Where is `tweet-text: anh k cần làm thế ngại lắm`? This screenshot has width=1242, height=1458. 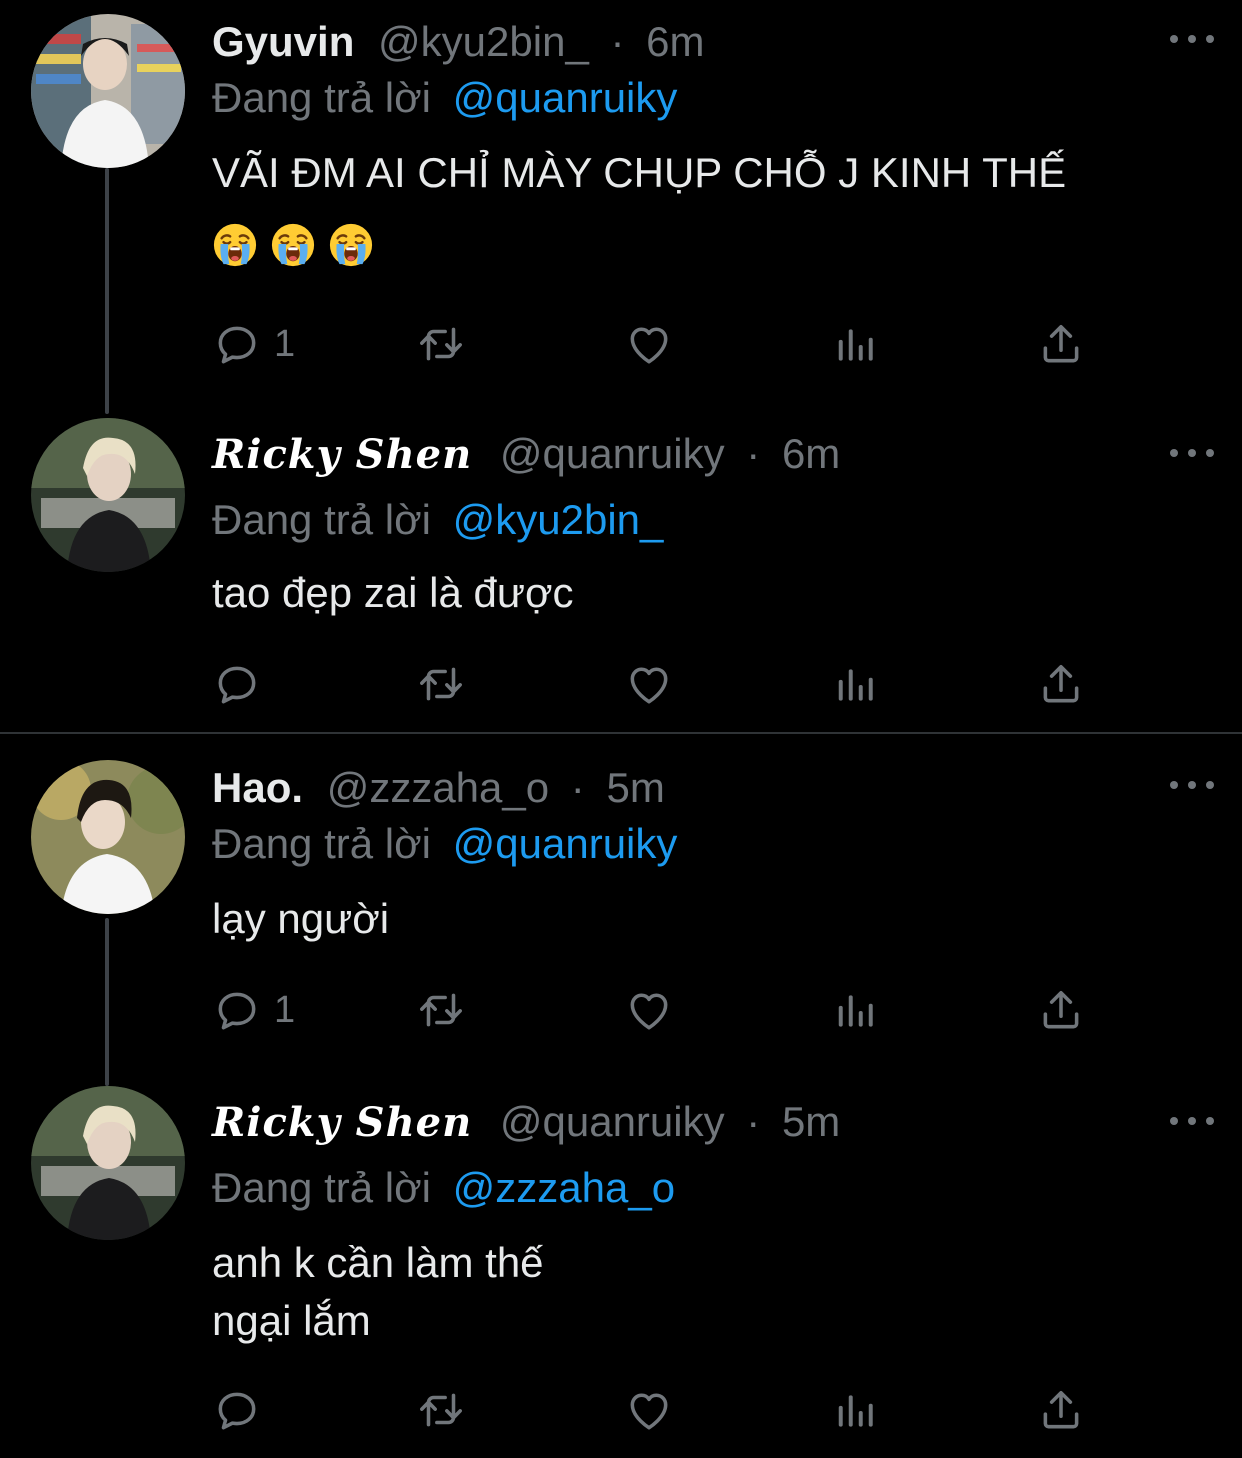 tweet-text: anh k cần làm thế ngại lắm is located at coordinates (712, 1292).